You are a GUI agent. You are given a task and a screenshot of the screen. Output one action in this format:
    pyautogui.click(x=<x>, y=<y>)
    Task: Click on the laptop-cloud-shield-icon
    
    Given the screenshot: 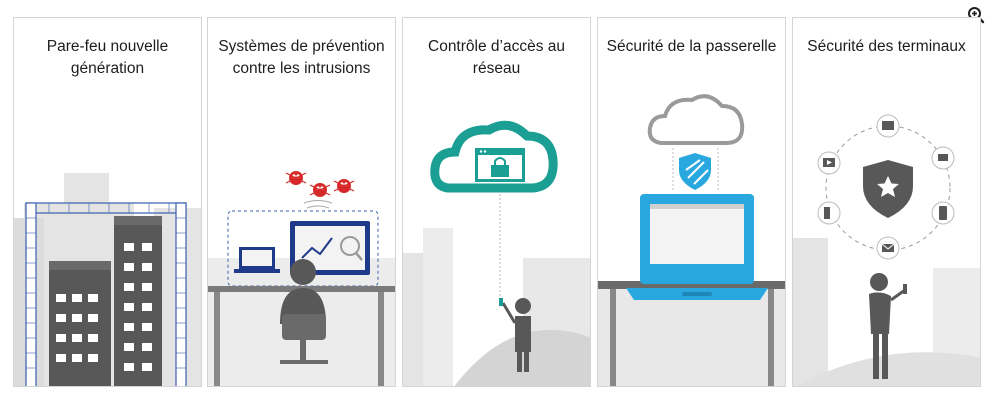 What is the action you would take?
    pyautogui.click(x=691, y=240)
    